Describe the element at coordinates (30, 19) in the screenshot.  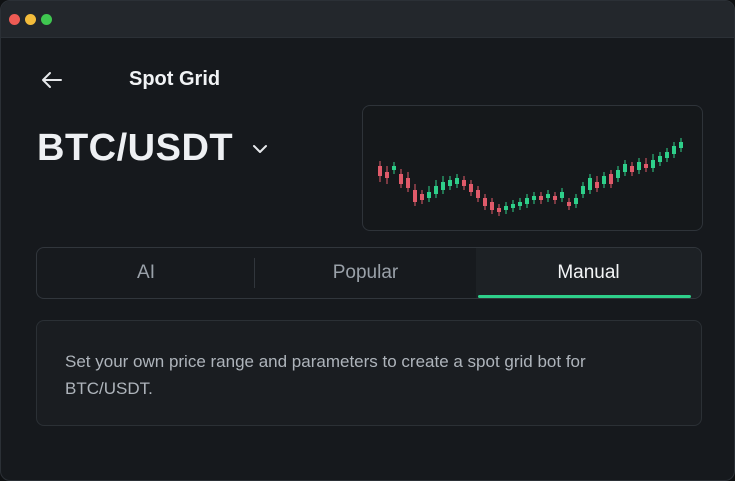
I see `minimize-window-button` at that location.